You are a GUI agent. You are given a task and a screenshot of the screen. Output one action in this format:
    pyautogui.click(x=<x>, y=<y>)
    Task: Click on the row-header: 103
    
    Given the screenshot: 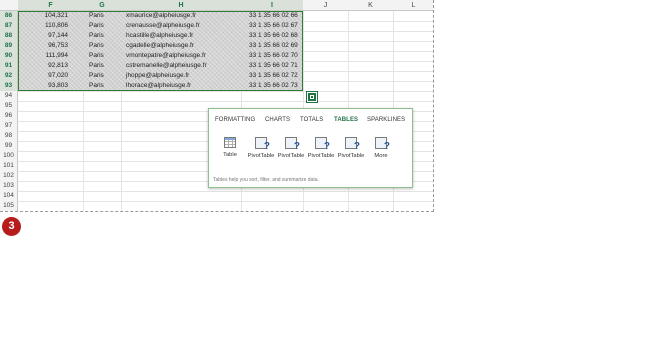 What is the action you would take?
    pyautogui.click(x=9, y=186)
    